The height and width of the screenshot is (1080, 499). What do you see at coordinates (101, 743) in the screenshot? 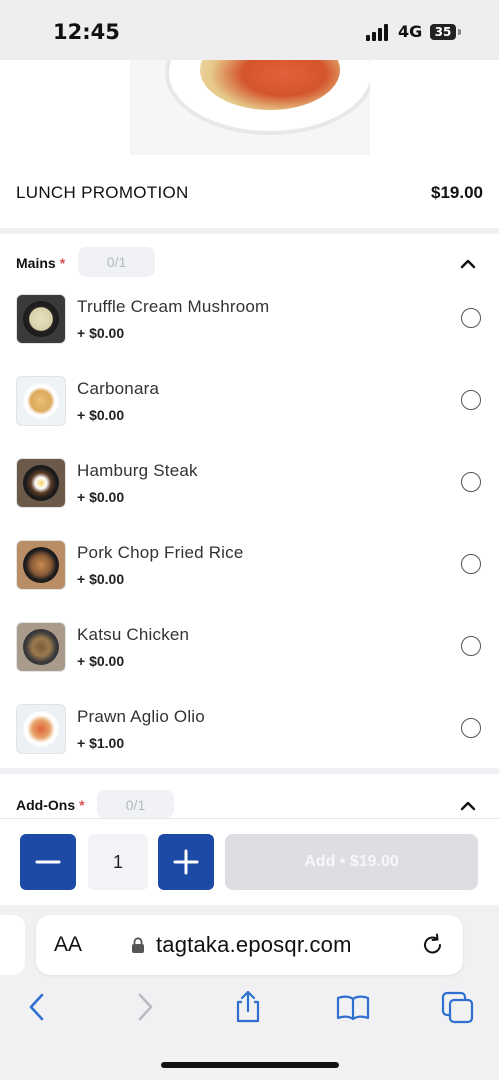
I see `option-price: + $1.00` at bounding box center [101, 743].